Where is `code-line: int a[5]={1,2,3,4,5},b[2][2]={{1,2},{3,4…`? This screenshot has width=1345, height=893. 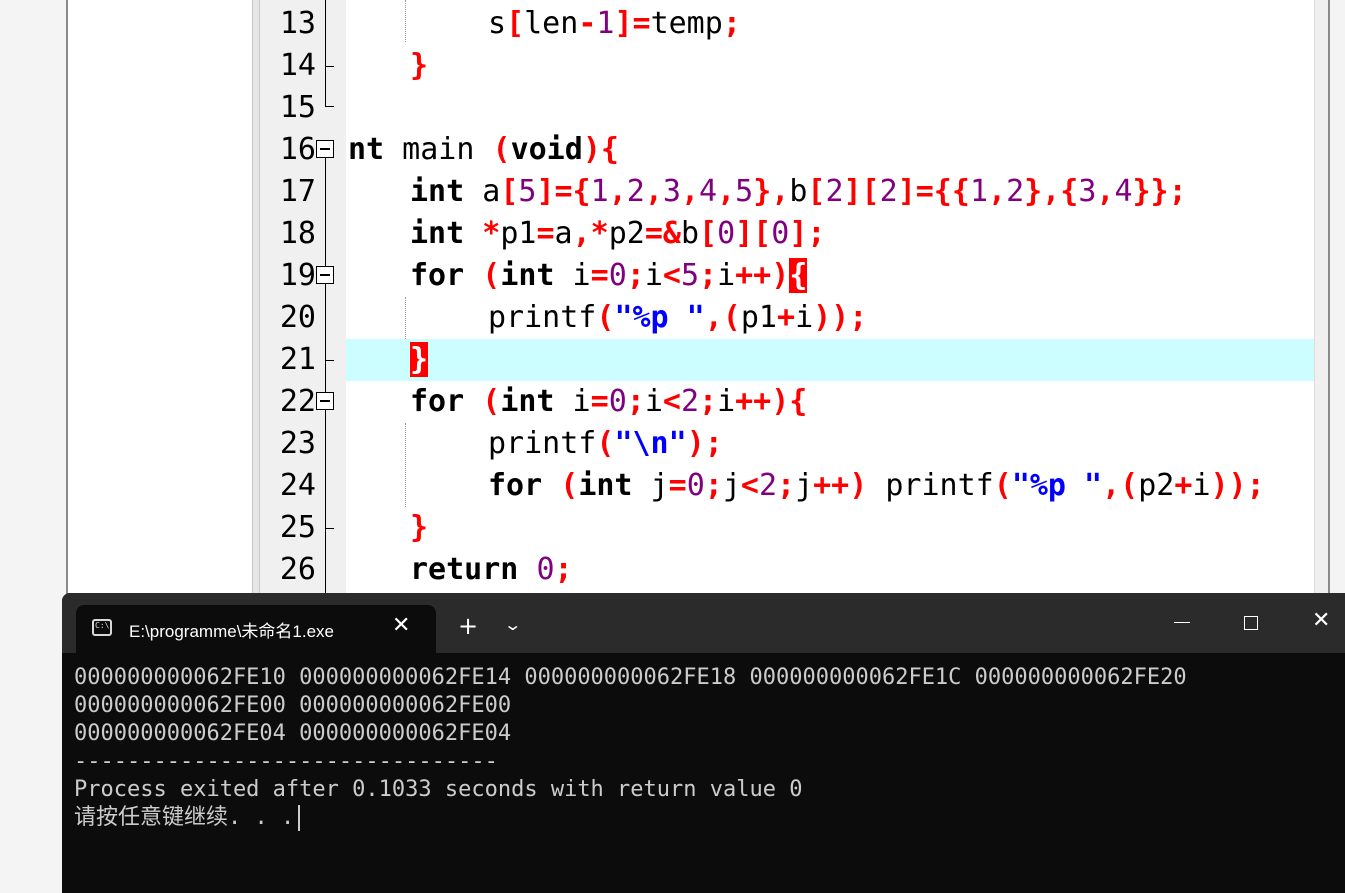
code-line: int a[5]={1,2,3,4,5},b[2][2]={{1,2},{3,4… is located at coordinates (798, 192).